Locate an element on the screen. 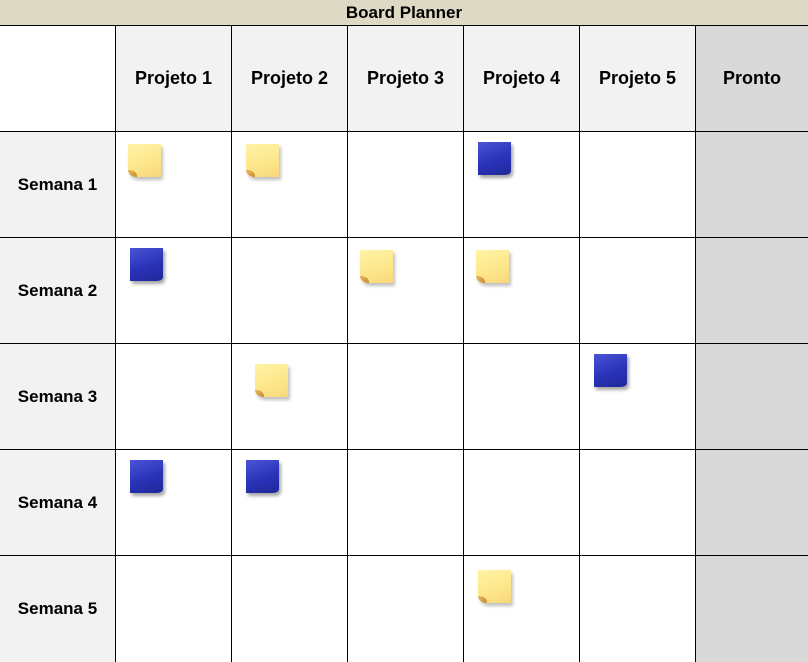 Image resolution: width=808 pixels, height=662 pixels. row-header-semana-3: Semana 3 is located at coordinates (58, 397).